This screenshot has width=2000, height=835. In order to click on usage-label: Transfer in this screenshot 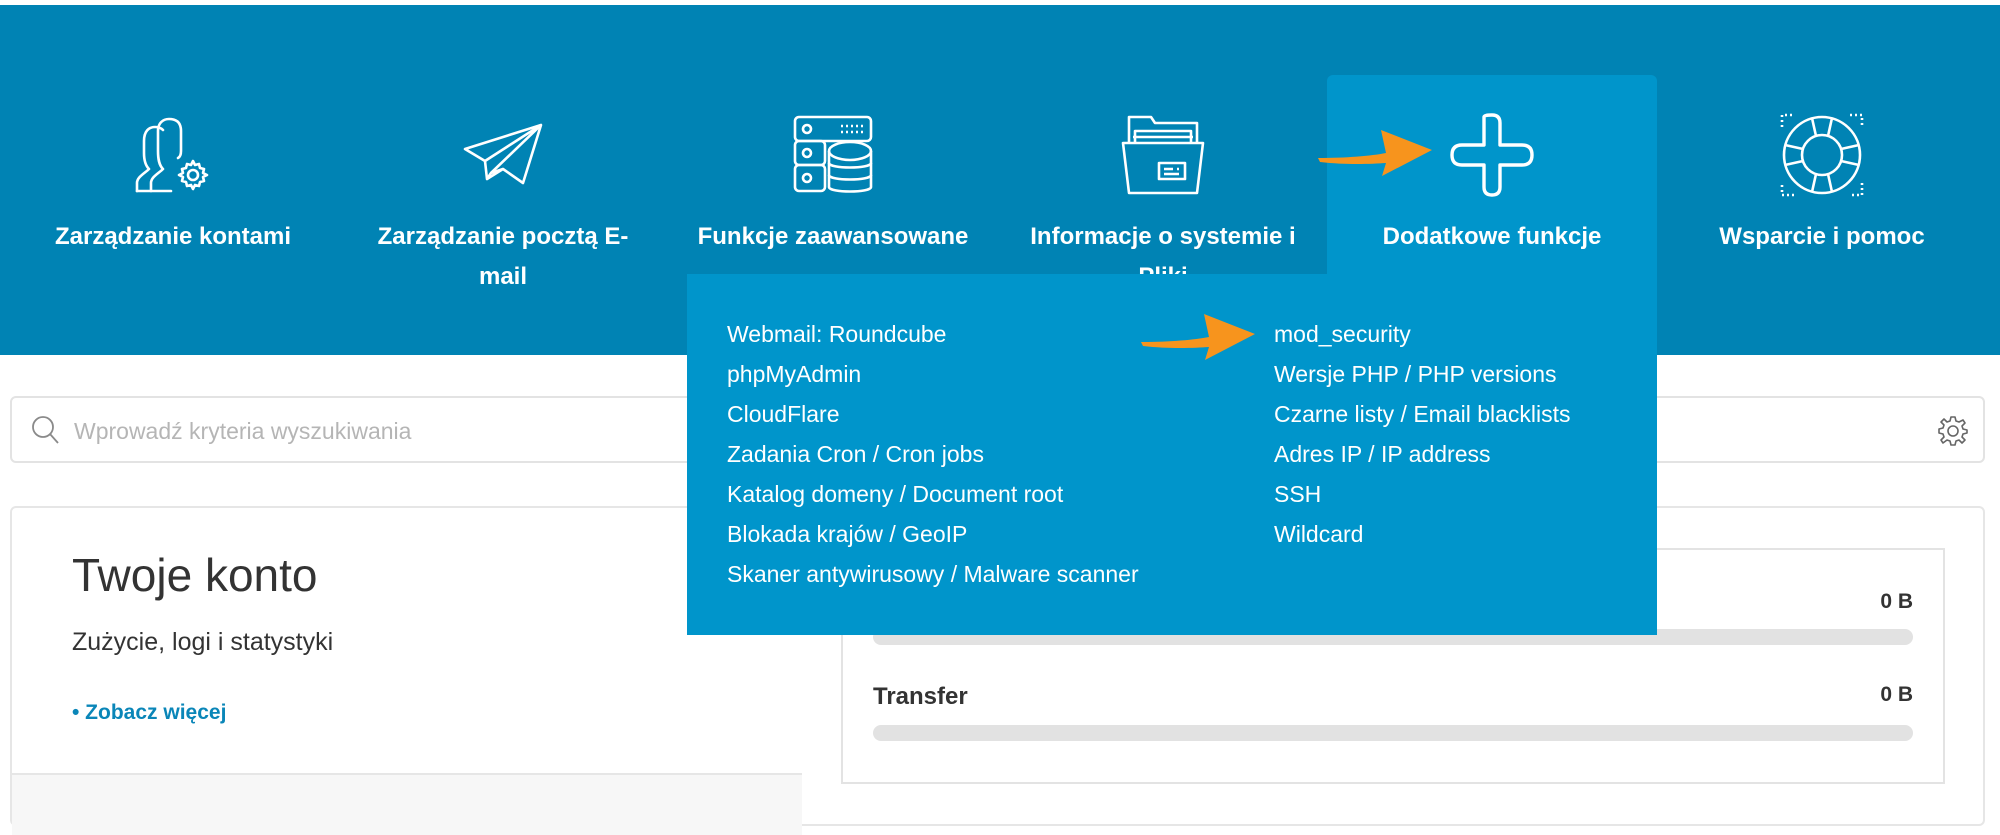, I will do `click(920, 696)`.